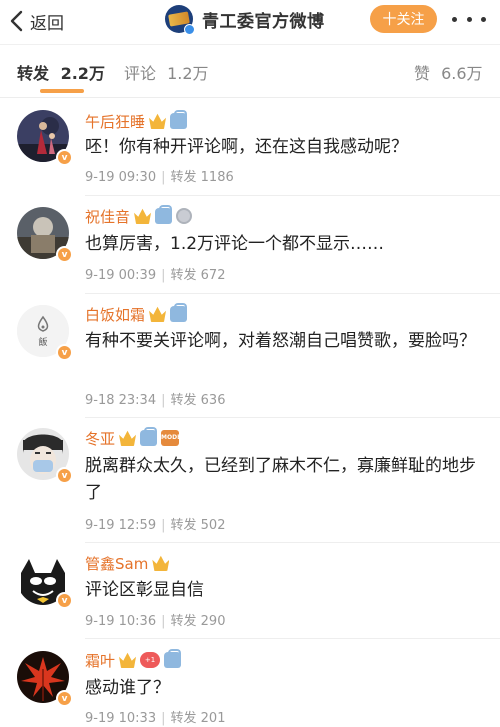  Describe the element at coordinates (121, 275) in the screenshot. I see `comment-date: 9-19 00:39` at that location.